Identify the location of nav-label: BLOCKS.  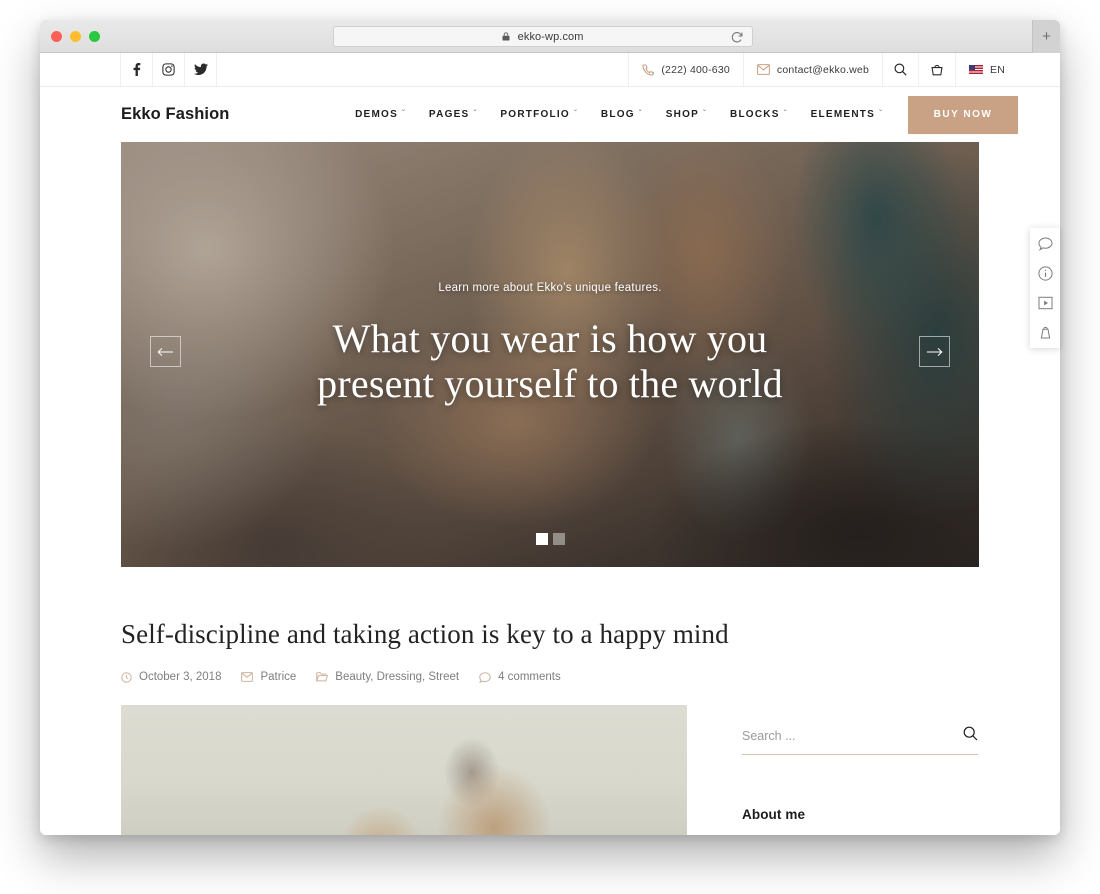
(754, 114).